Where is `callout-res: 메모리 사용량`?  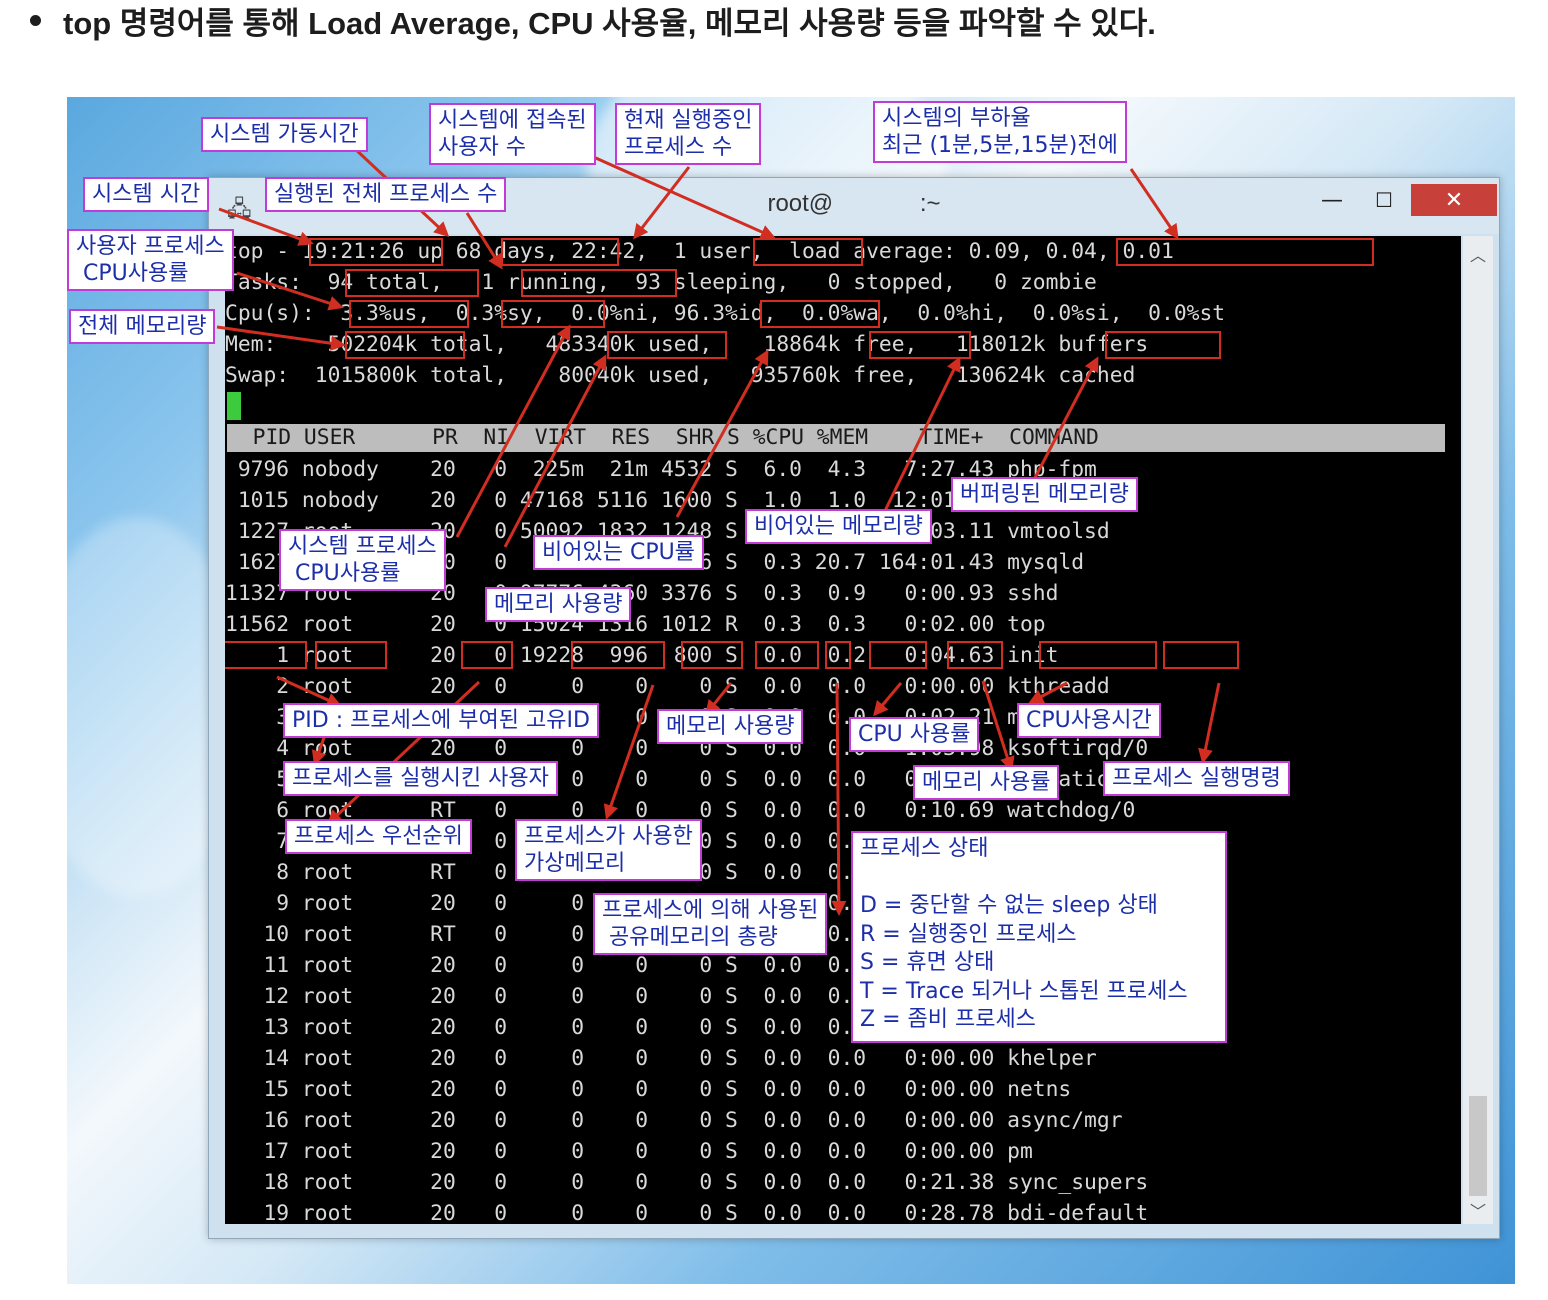
callout-res: 메모리 사용량 is located at coordinates (730, 726).